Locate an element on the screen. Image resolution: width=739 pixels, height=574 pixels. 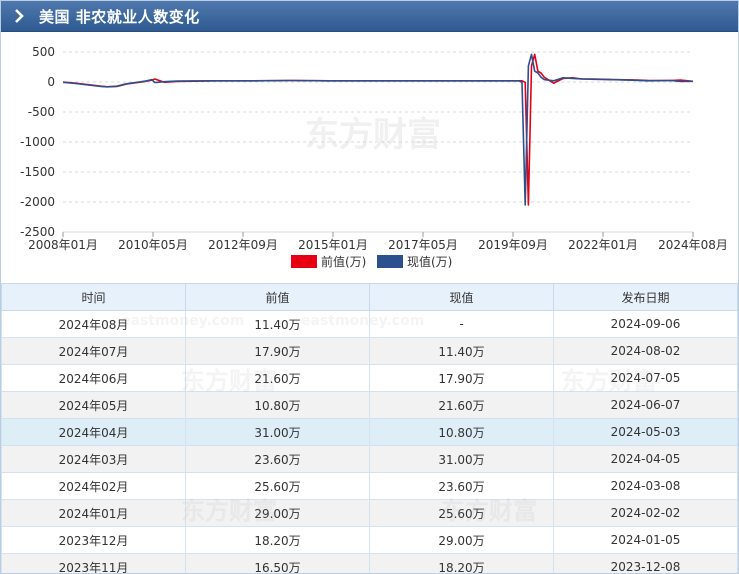
table-row: 2024年06月 21.60万 17.90万 2024-07-05 is located at coordinates (369, 378).